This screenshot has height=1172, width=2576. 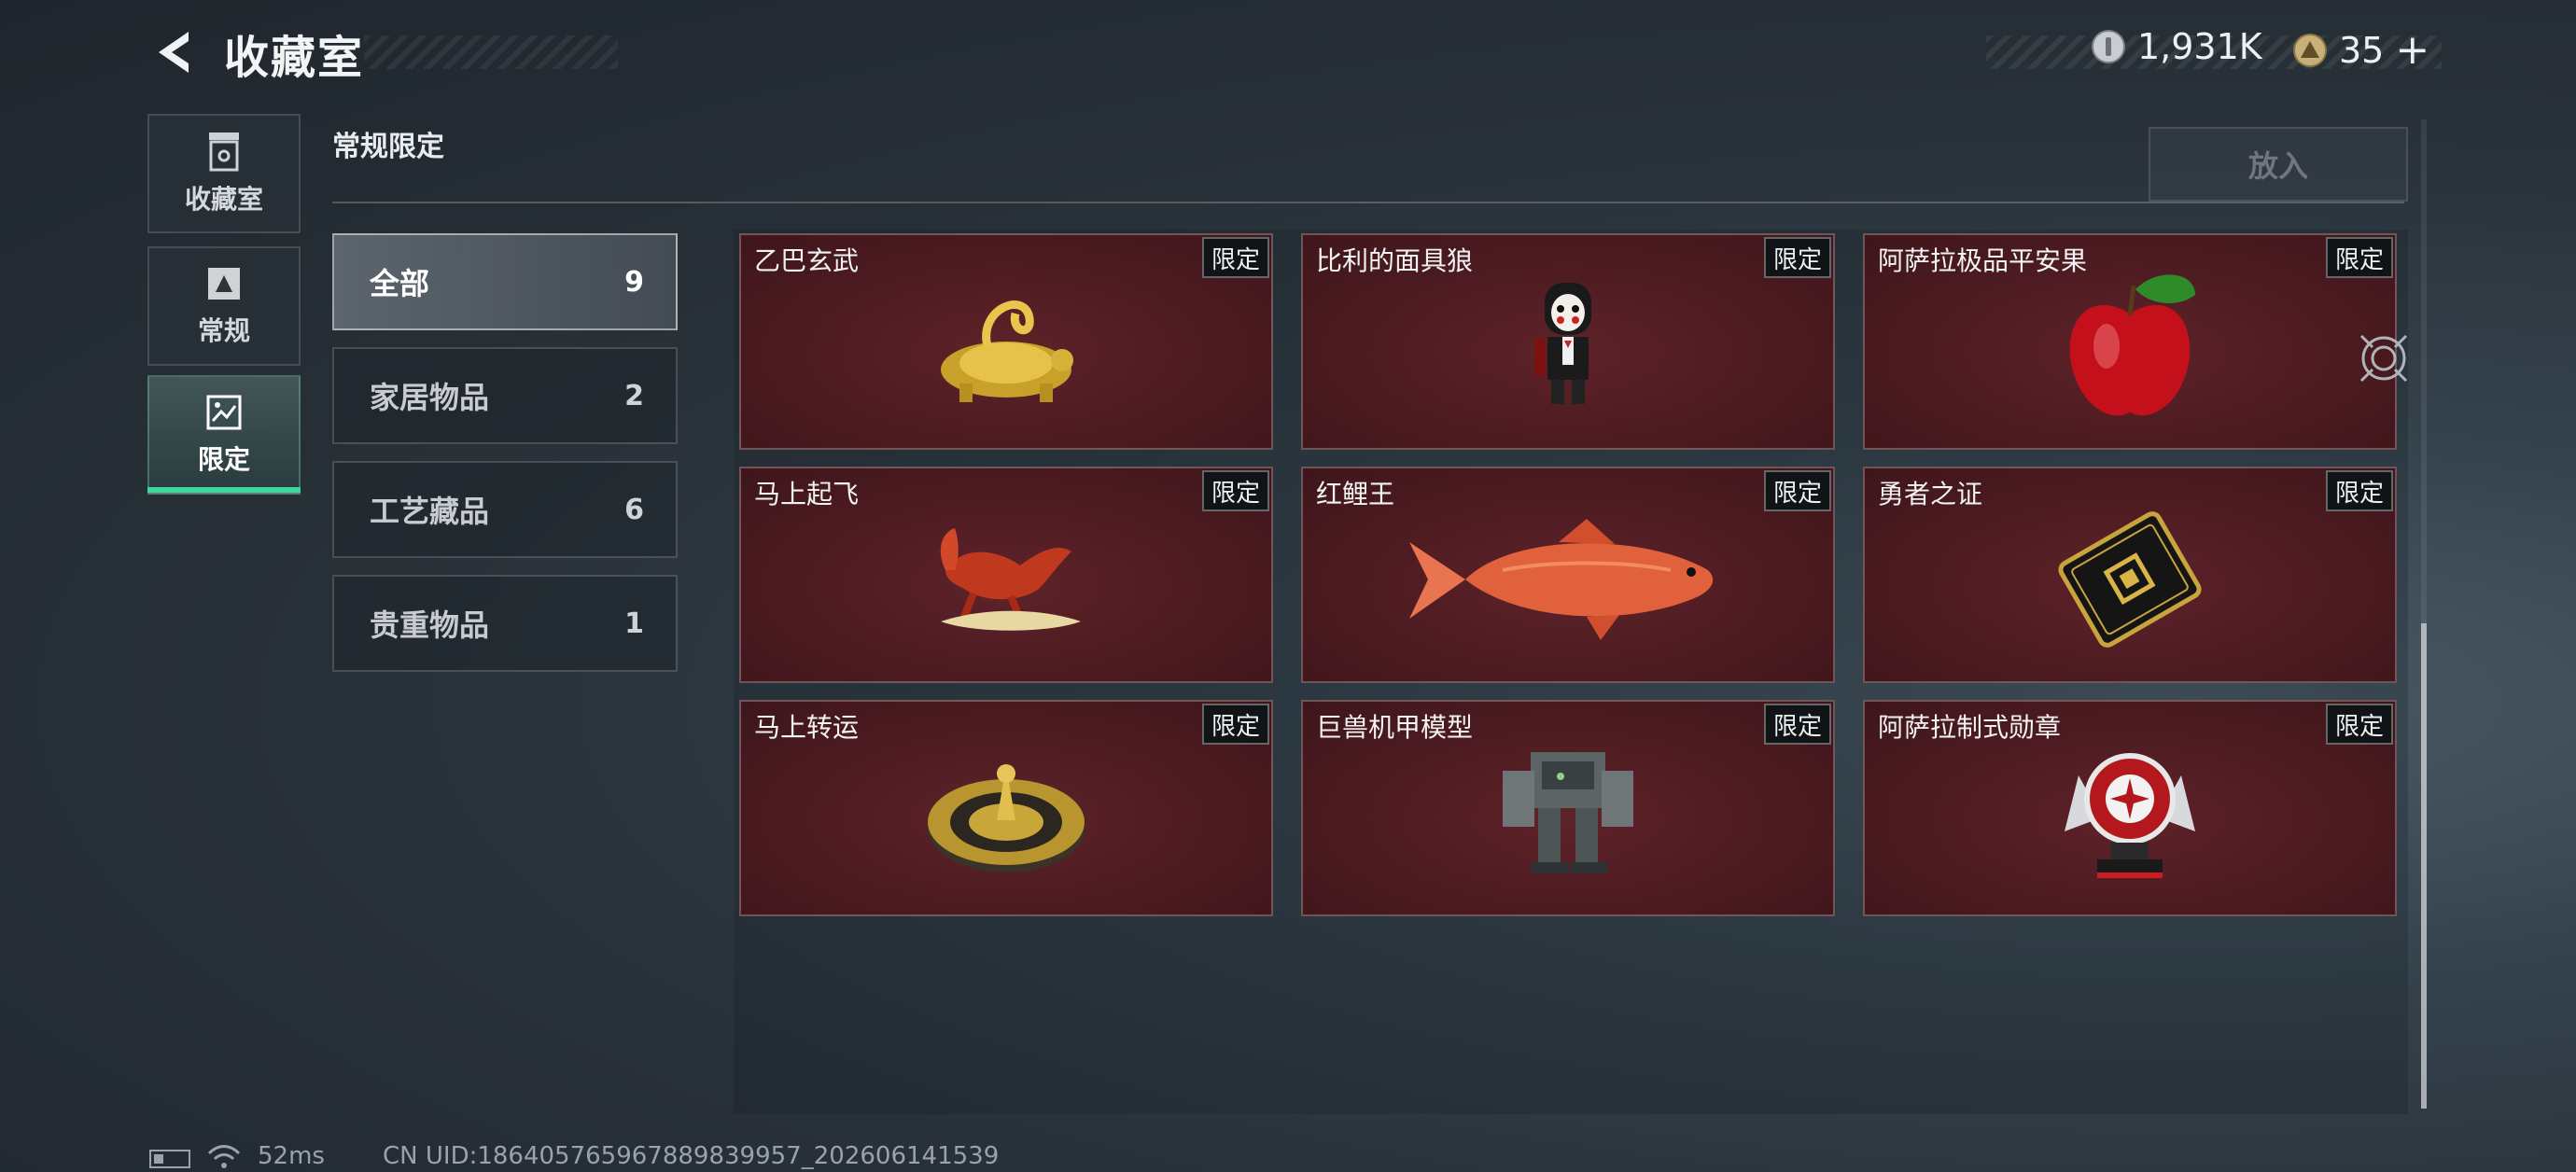 I want to click on item-name: 阿萨拉制式勋章, so click(x=1970, y=727).